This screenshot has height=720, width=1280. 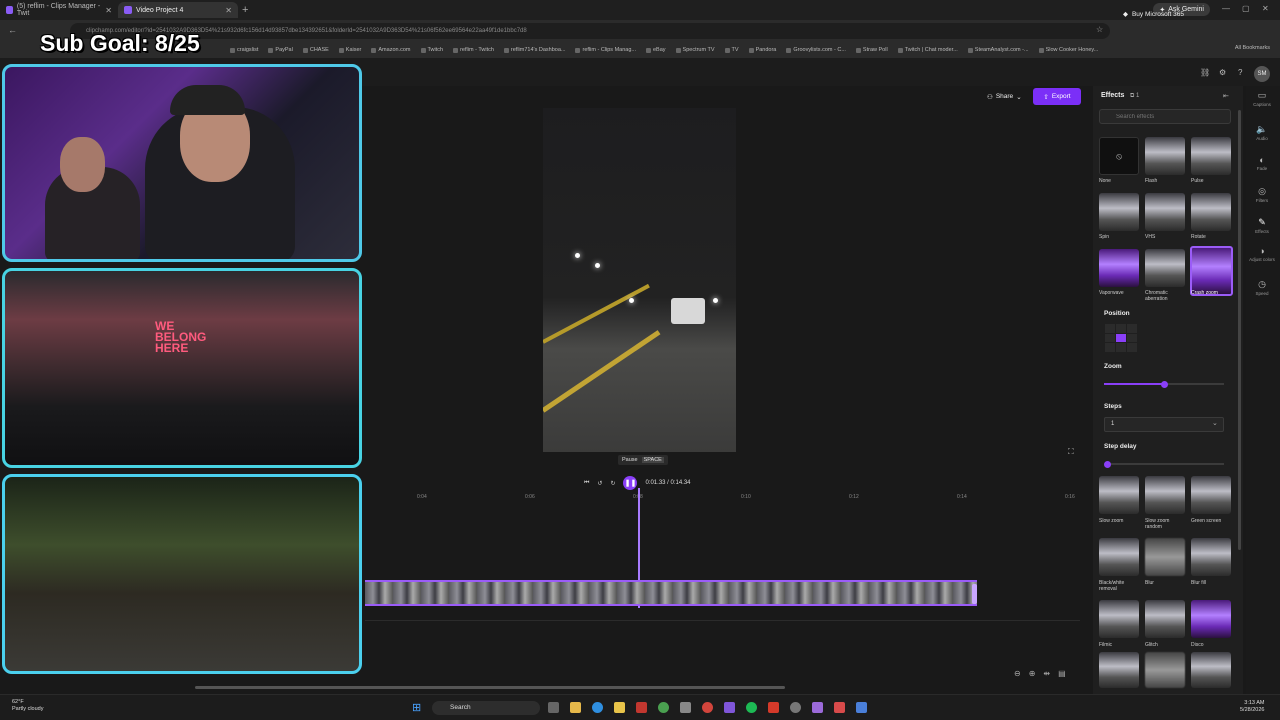 I want to click on search-effects-input, so click(x=1165, y=116).